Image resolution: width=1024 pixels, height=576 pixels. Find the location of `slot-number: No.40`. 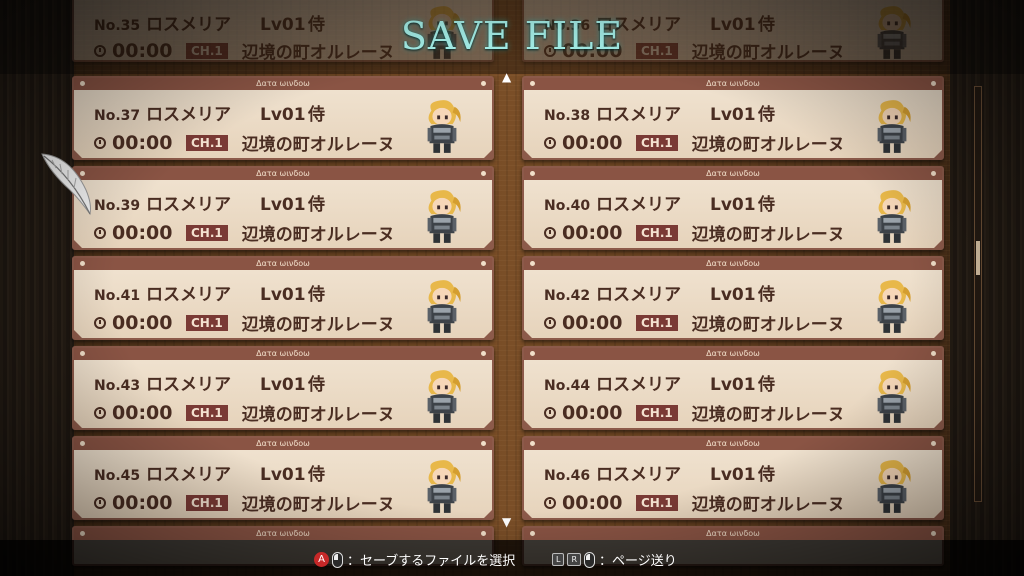

slot-number: No.40 is located at coordinates (567, 206).